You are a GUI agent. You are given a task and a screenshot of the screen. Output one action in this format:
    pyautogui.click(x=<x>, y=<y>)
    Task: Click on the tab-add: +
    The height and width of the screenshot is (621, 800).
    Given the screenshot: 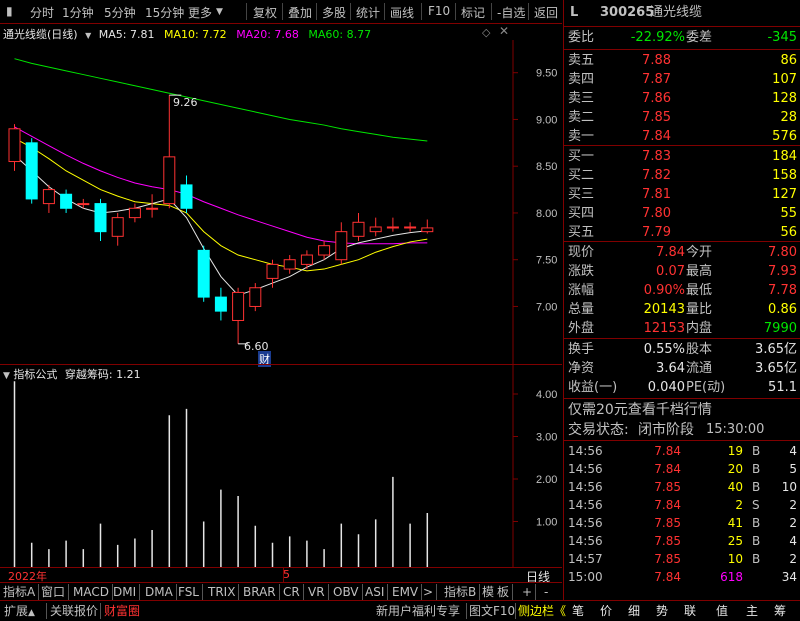 What is the action you would take?
    pyautogui.click(x=528, y=592)
    